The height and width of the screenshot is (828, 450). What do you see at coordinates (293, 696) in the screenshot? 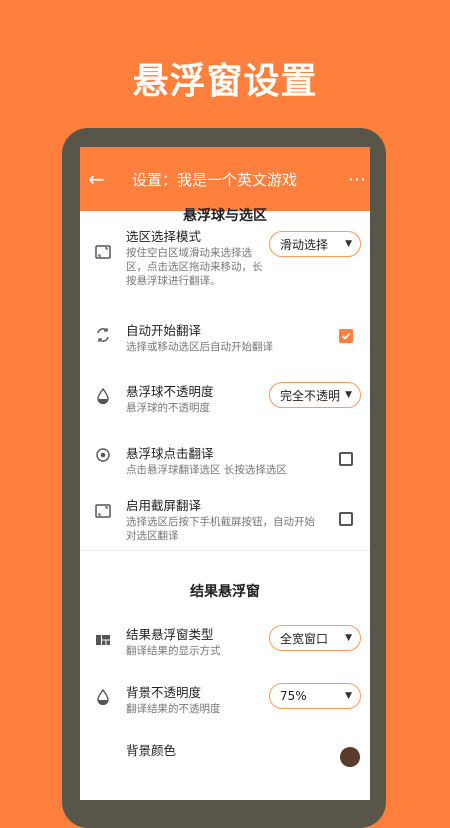
I see `dropdown-value: 75%` at bounding box center [293, 696].